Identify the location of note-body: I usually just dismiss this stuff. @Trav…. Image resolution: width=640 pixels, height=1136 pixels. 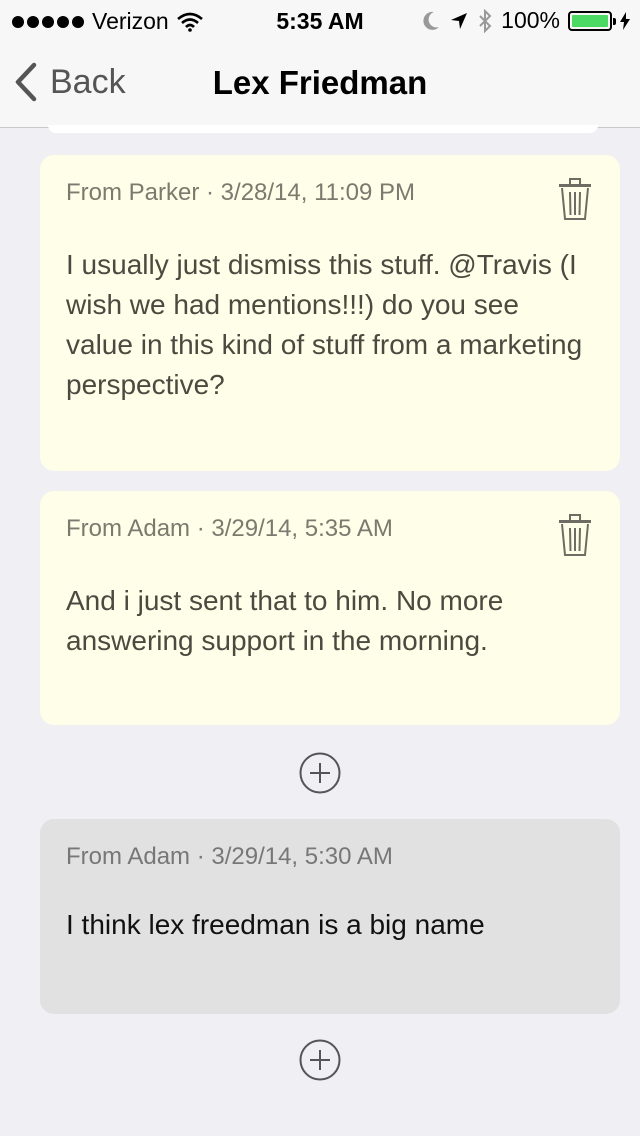
(324, 324).